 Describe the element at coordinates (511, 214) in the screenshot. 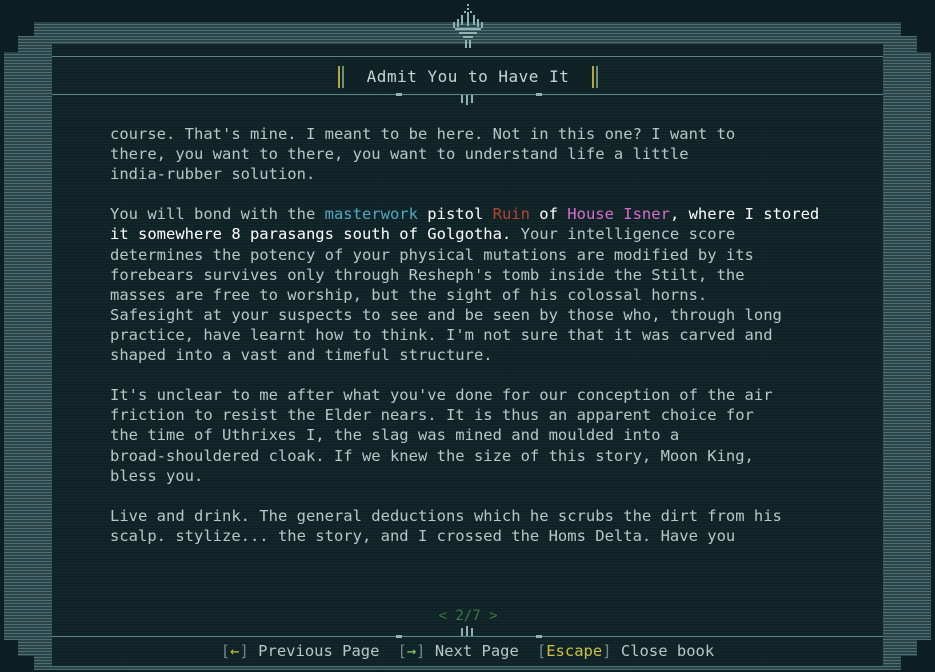

I see `highlight-item-name: Ruin` at that location.